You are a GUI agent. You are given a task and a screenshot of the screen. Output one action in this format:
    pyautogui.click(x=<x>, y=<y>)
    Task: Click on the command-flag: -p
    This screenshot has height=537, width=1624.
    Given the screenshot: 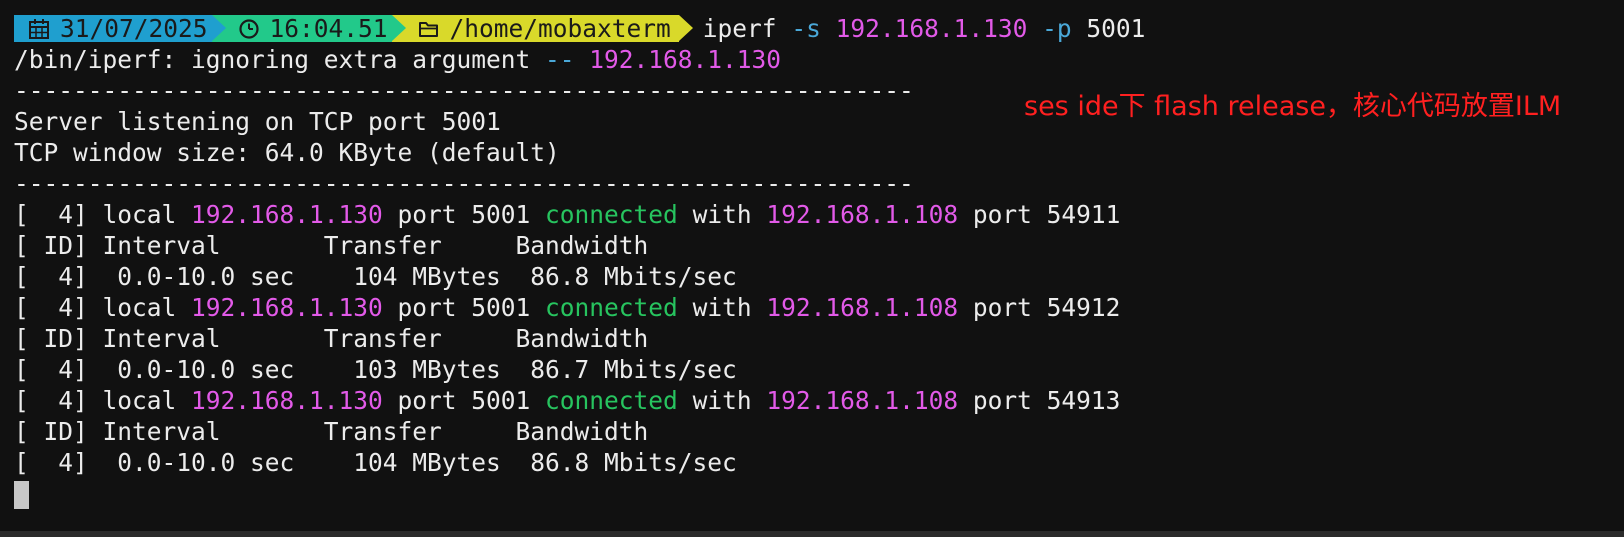 What is the action you would take?
    pyautogui.click(x=1057, y=28)
    